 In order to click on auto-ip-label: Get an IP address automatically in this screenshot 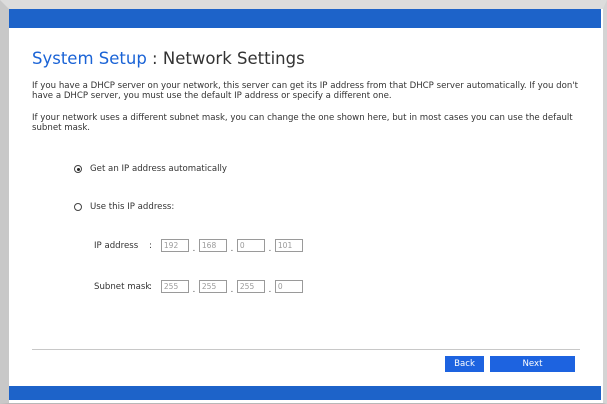, I will do `click(159, 169)`.